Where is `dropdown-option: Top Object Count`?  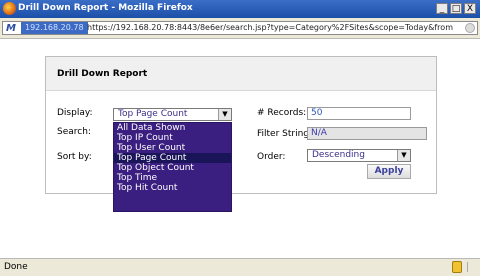
dropdown-option: Top Object Count is located at coordinates (172, 168).